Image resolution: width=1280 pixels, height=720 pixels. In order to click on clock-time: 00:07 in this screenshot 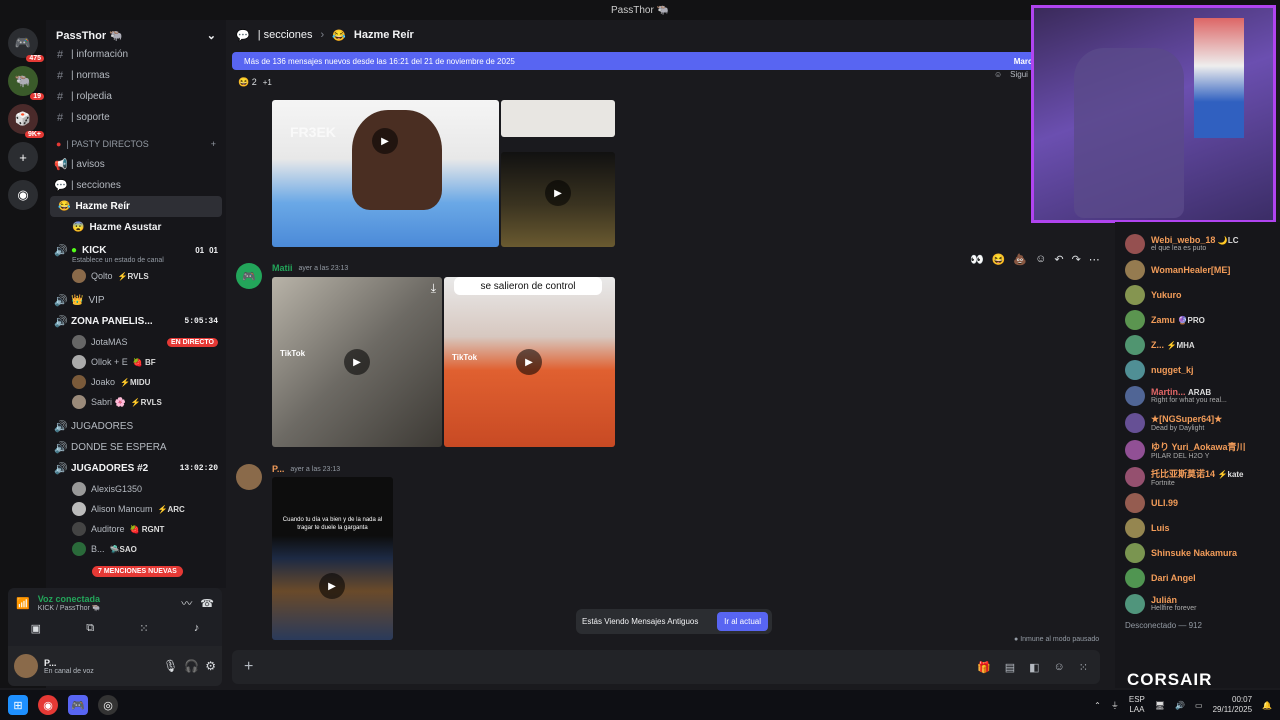, I will do `click(1232, 700)`.